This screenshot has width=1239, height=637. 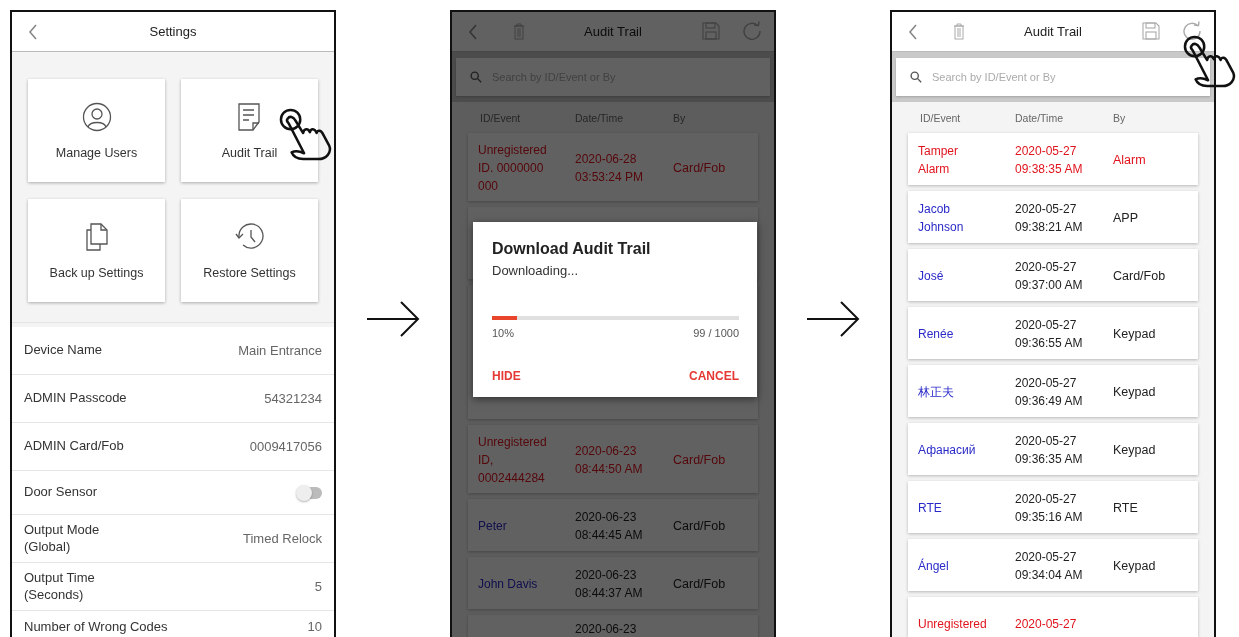 I want to click on event-date-time: 2020-05-27 09:34:04 AM, so click(x=1049, y=566).